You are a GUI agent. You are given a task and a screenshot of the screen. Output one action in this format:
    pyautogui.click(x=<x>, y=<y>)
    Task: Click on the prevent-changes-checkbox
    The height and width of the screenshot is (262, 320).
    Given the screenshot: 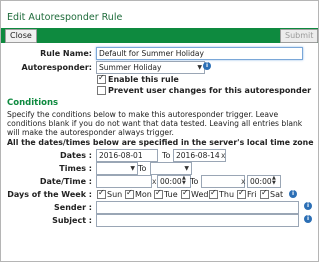 What is the action you would take?
    pyautogui.click(x=101, y=90)
    